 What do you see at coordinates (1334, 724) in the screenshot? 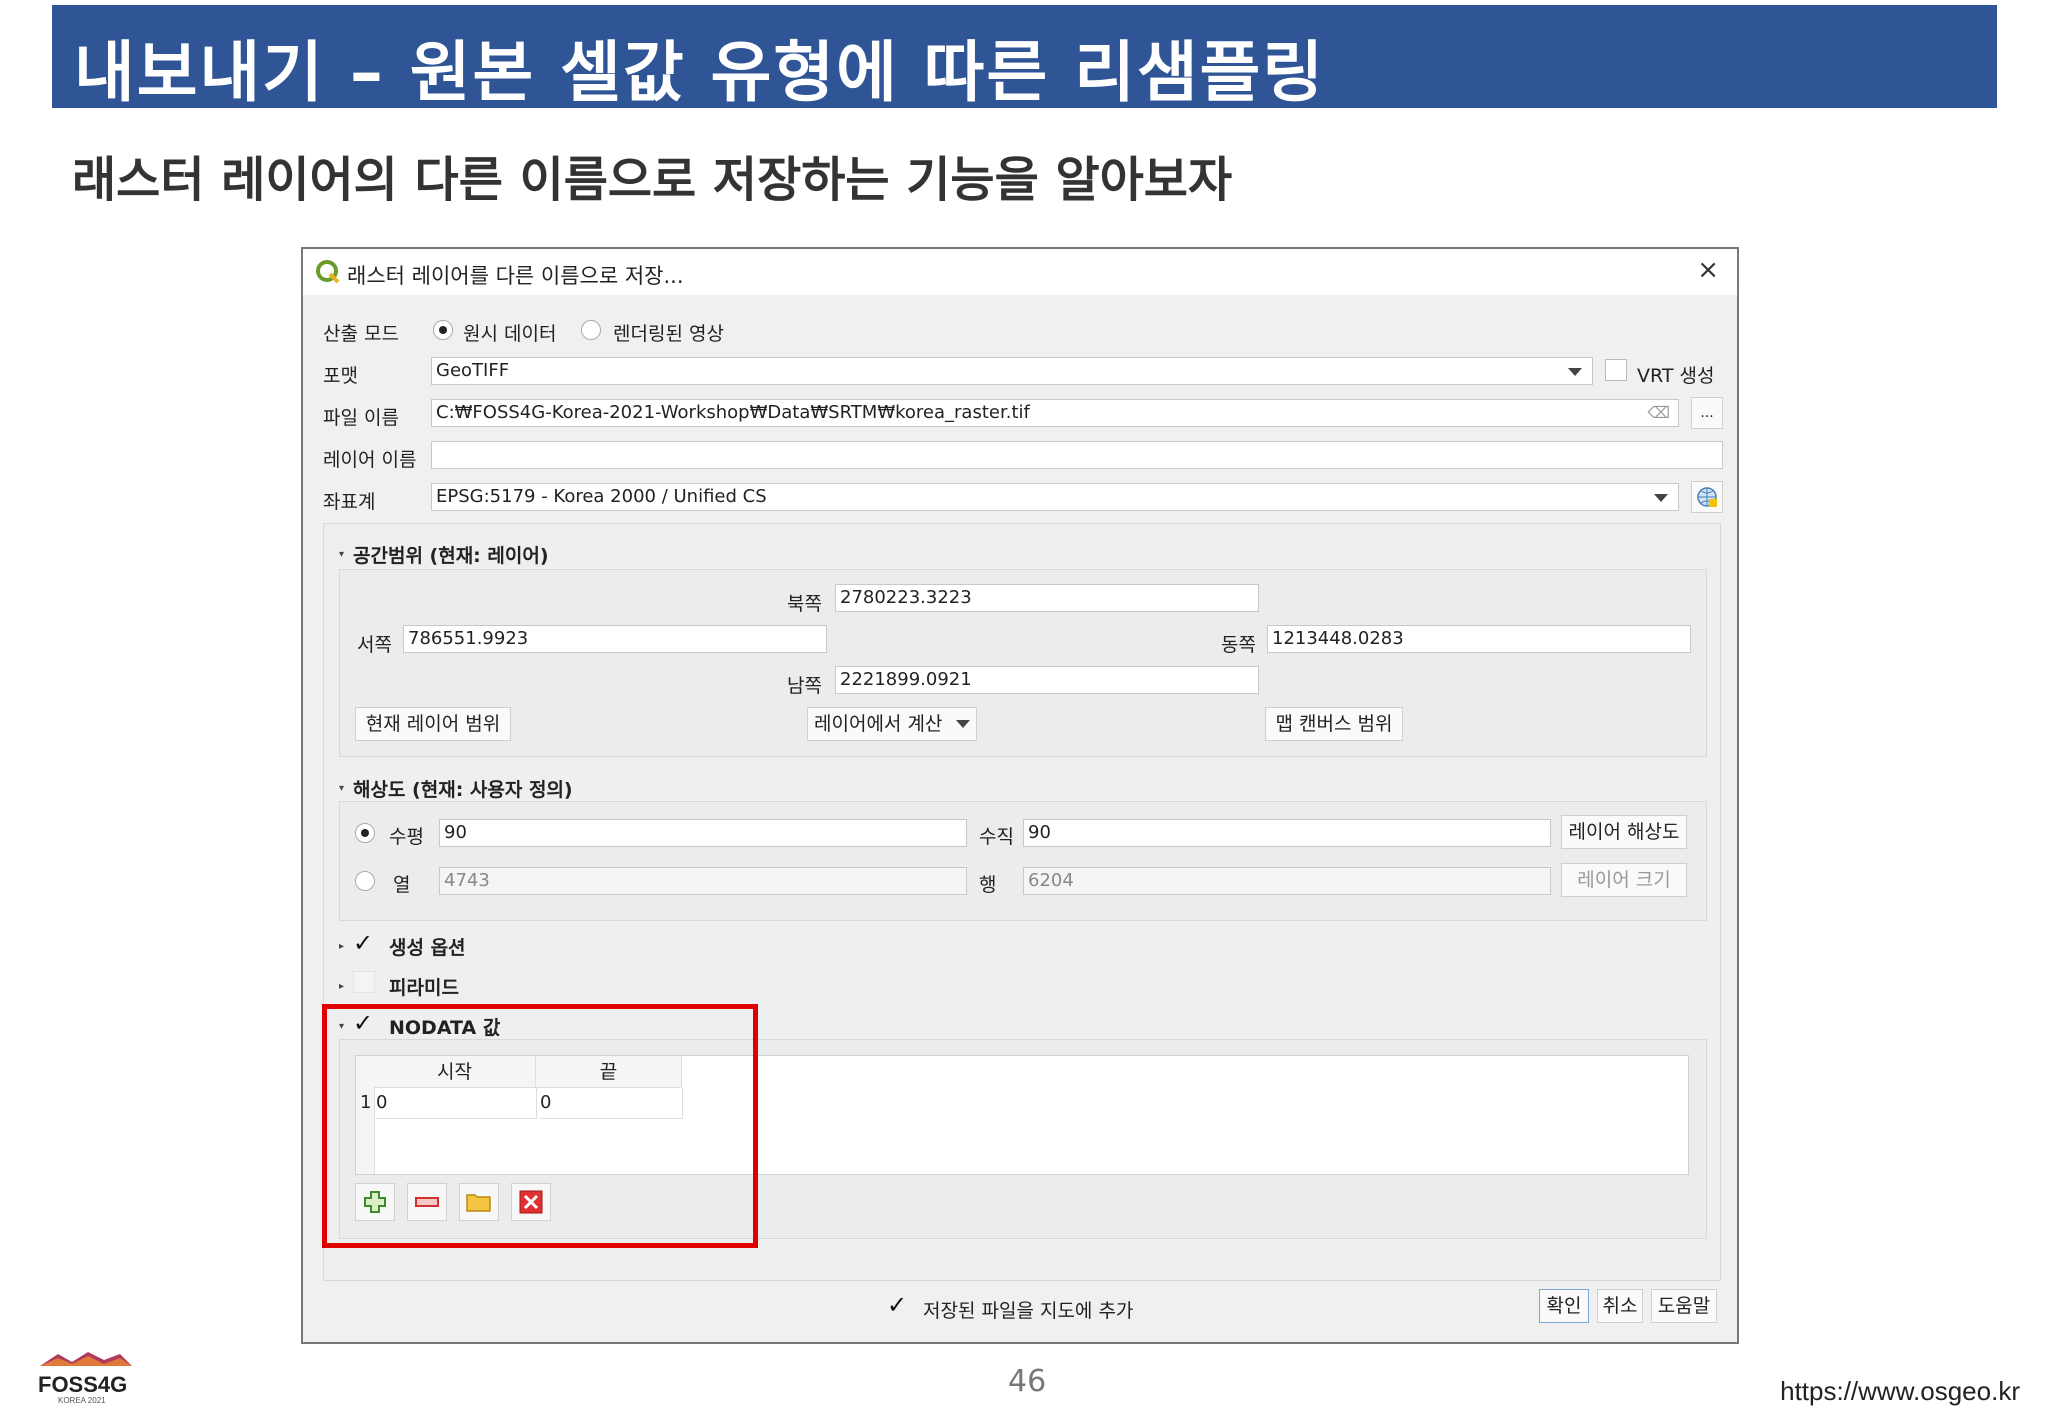
I see `map-canvas-extent-button: 맵 캔버스 범위` at bounding box center [1334, 724].